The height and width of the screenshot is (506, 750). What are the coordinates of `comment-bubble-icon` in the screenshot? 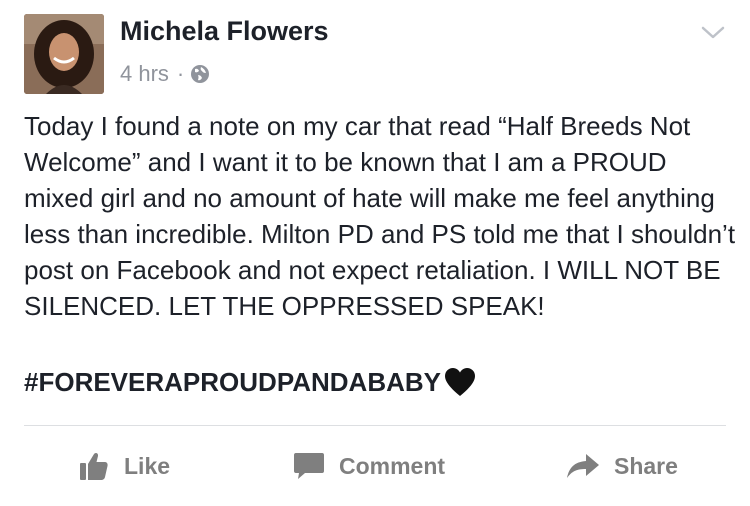 It's located at (309, 466).